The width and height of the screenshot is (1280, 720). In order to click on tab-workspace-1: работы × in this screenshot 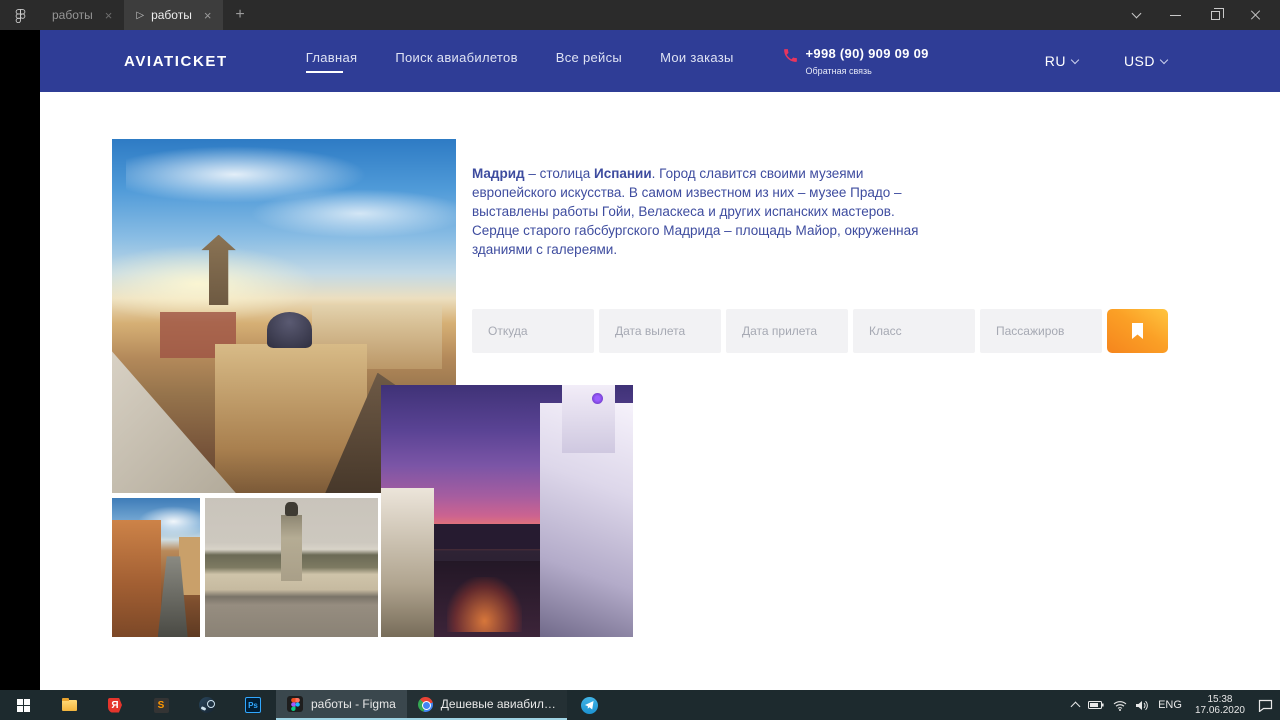, I will do `click(82, 15)`.